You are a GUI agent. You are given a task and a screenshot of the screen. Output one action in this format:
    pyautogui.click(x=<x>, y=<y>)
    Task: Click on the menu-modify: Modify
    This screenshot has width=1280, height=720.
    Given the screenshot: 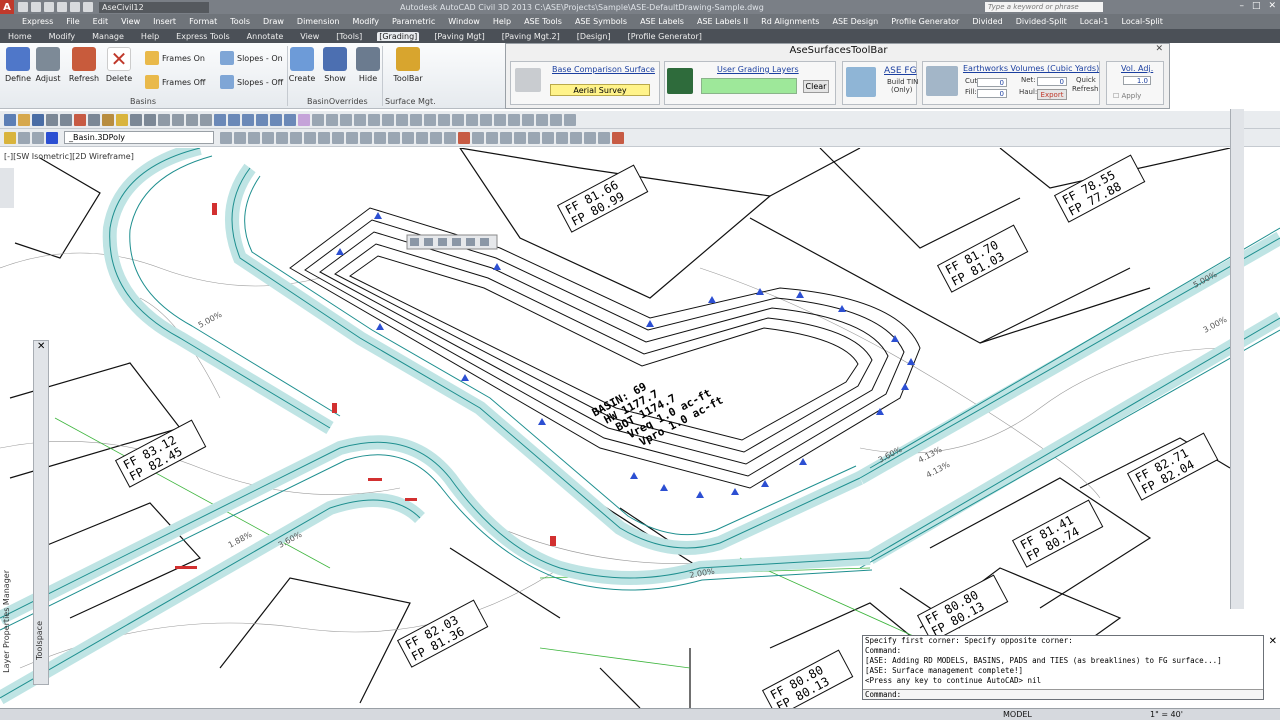 What is the action you would take?
    pyautogui.click(x=365, y=21)
    